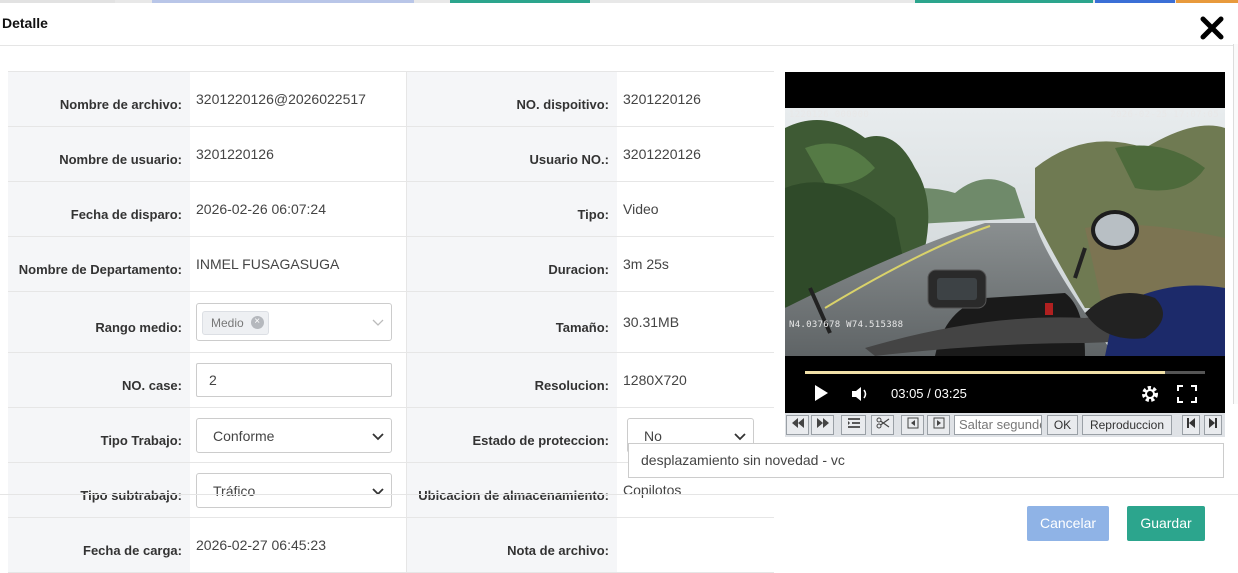  What do you see at coordinates (695, 209) in the screenshot?
I see `type-value: Video` at bounding box center [695, 209].